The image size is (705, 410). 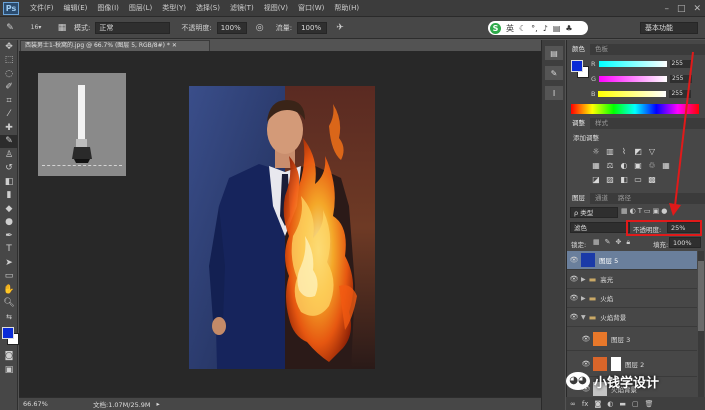 I want to click on hand-tool-icon: ✋, so click(x=9, y=290).